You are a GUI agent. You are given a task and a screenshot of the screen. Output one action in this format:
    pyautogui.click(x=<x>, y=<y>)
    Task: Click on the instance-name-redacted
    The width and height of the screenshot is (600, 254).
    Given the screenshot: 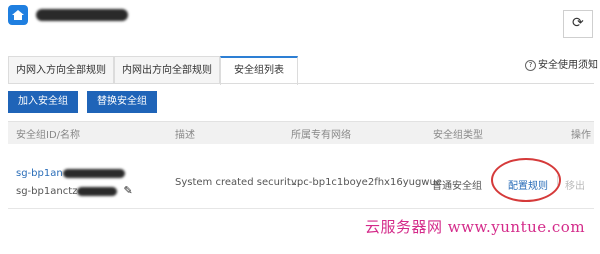 What is the action you would take?
    pyautogui.click(x=82, y=15)
    